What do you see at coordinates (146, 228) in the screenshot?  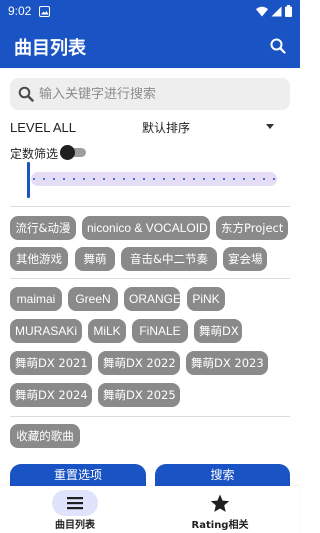 I see `chip-genre-niconico-vocaloid: niconico & VOCALOID` at bounding box center [146, 228].